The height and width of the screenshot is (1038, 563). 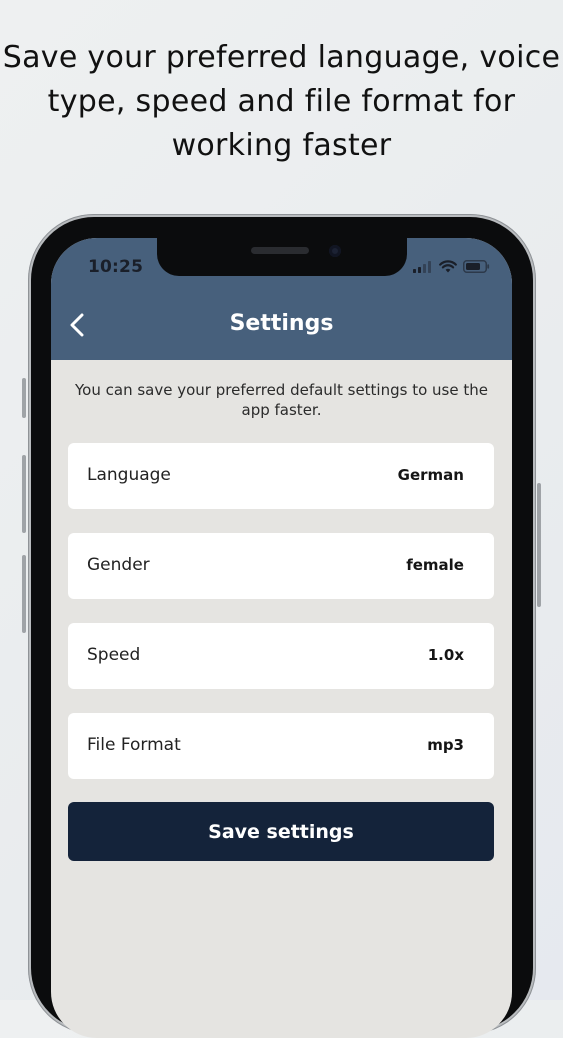 What do you see at coordinates (116, 267) in the screenshot?
I see `status-time: 10:25` at bounding box center [116, 267].